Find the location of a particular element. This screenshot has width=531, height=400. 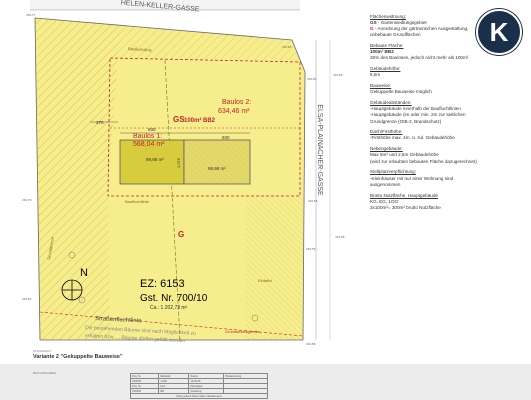

legend-st-text-2: ausgenommen is located at coordinates (385, 184).